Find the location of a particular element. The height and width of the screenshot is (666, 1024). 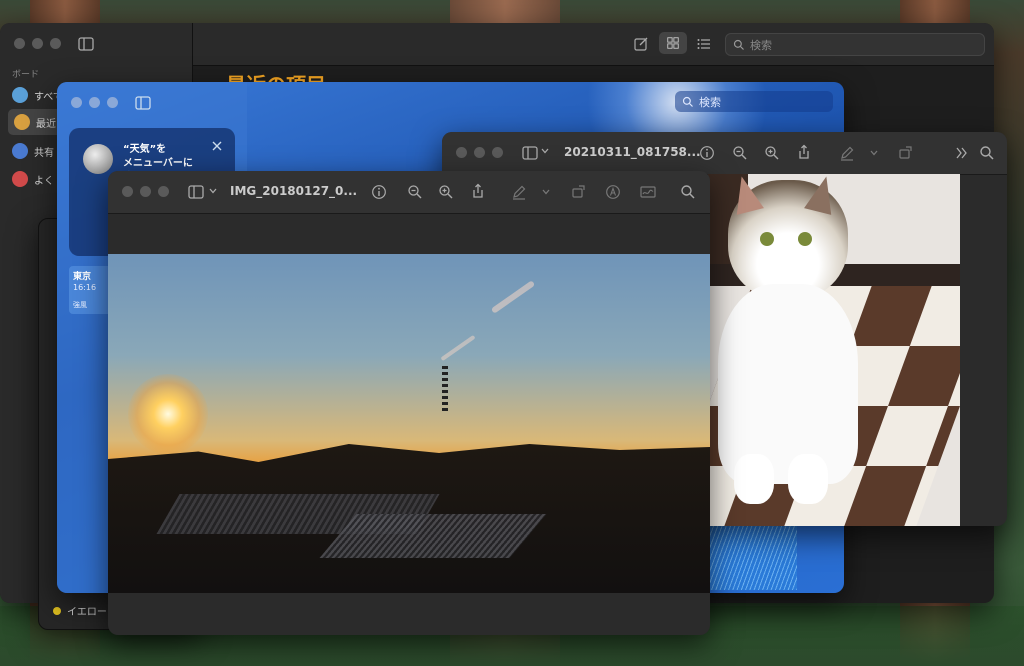

weather-search-field: 検索 is located at coordinates (754, 101).